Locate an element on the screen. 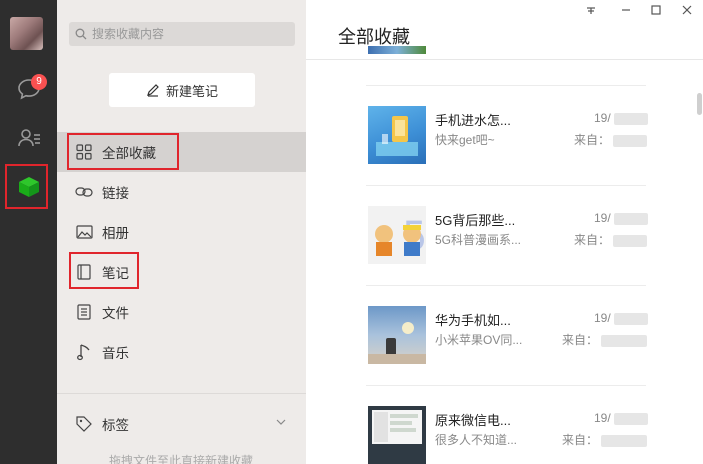 The image size is (703, 464). close-icon is located at coordinates (687, 10).